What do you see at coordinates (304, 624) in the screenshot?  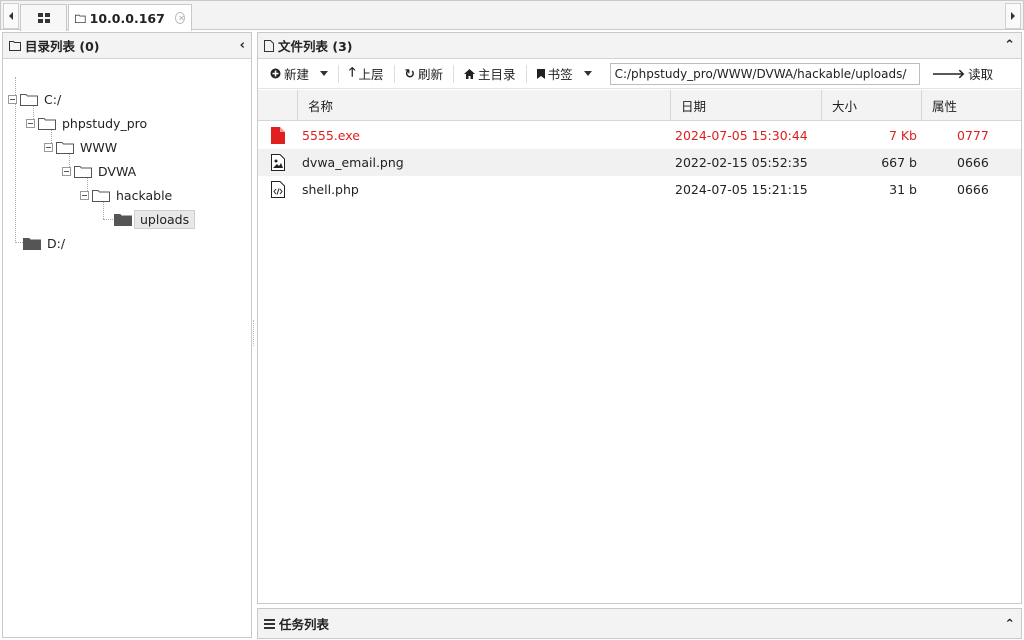 I see `task-panel-title: 任务列表` at bounding box center [304, 624].